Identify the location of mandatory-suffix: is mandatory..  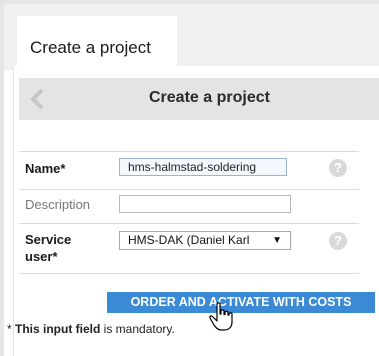
(137, 329).